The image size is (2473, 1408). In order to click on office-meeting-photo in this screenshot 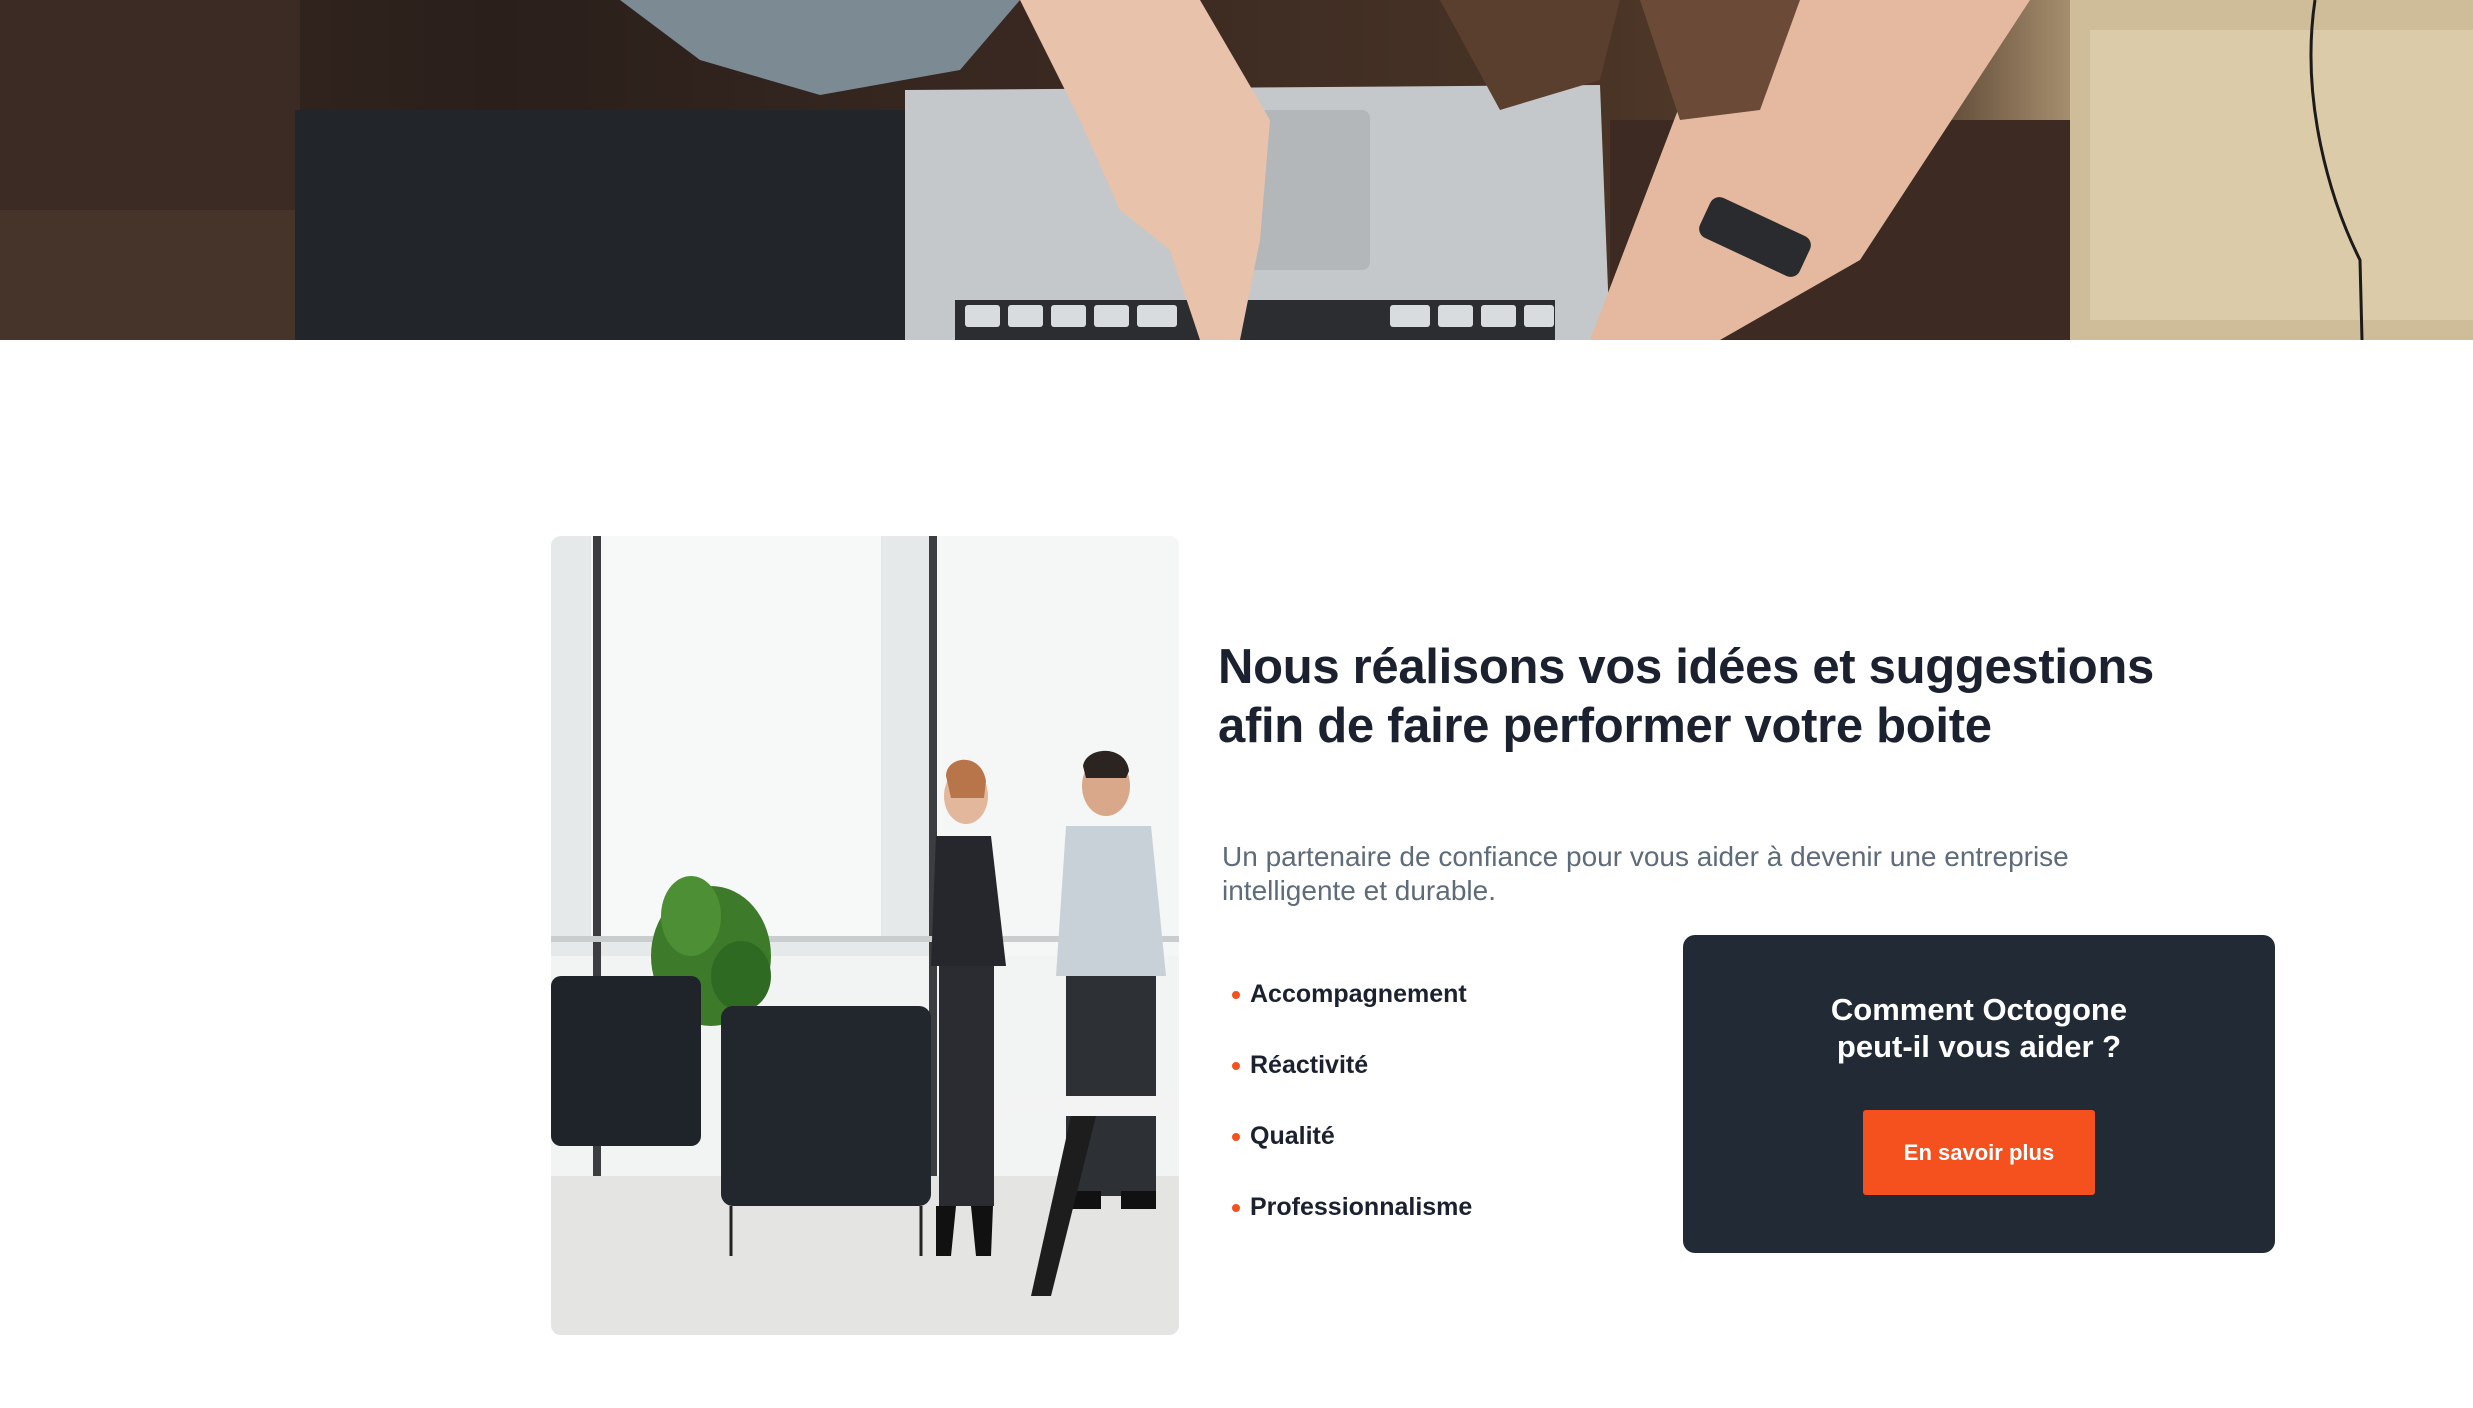, I will do `click(865, 935)`.